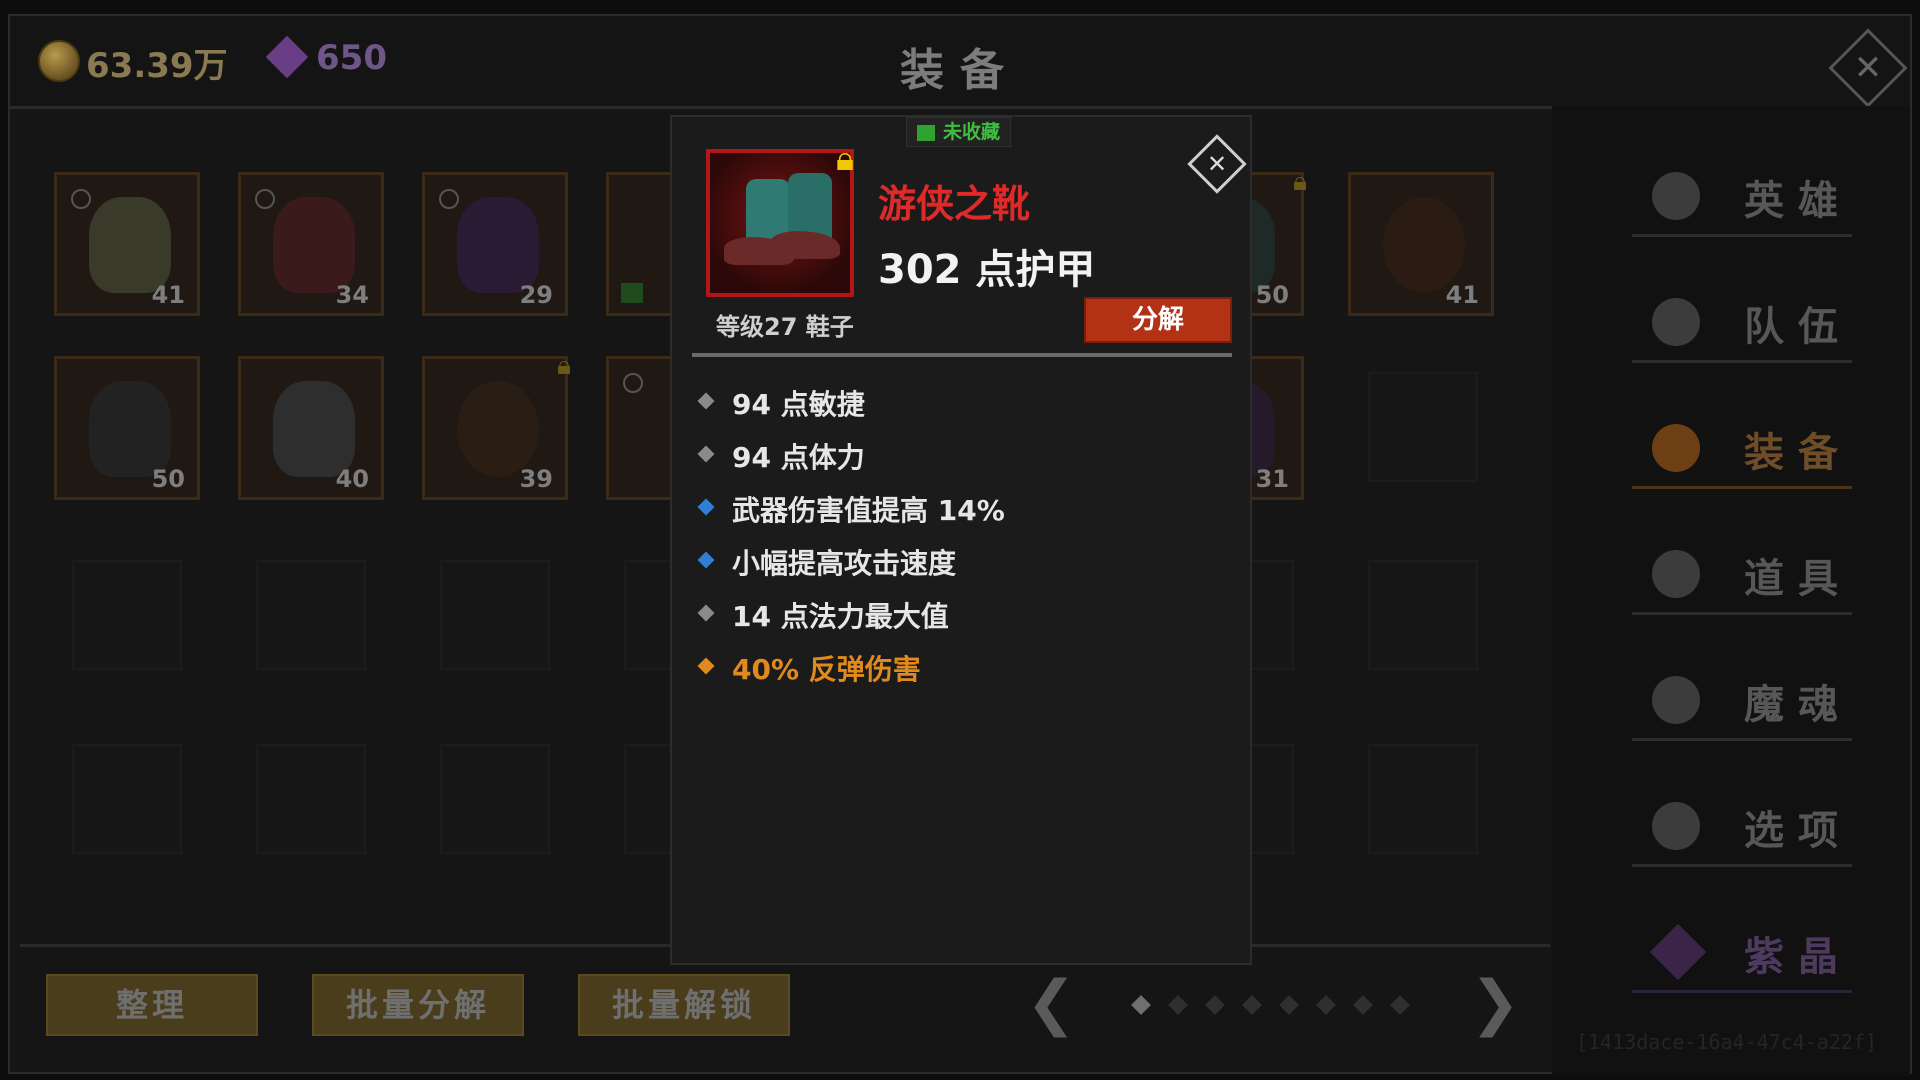  I want to click on item-level: 39, so click(536, 479).